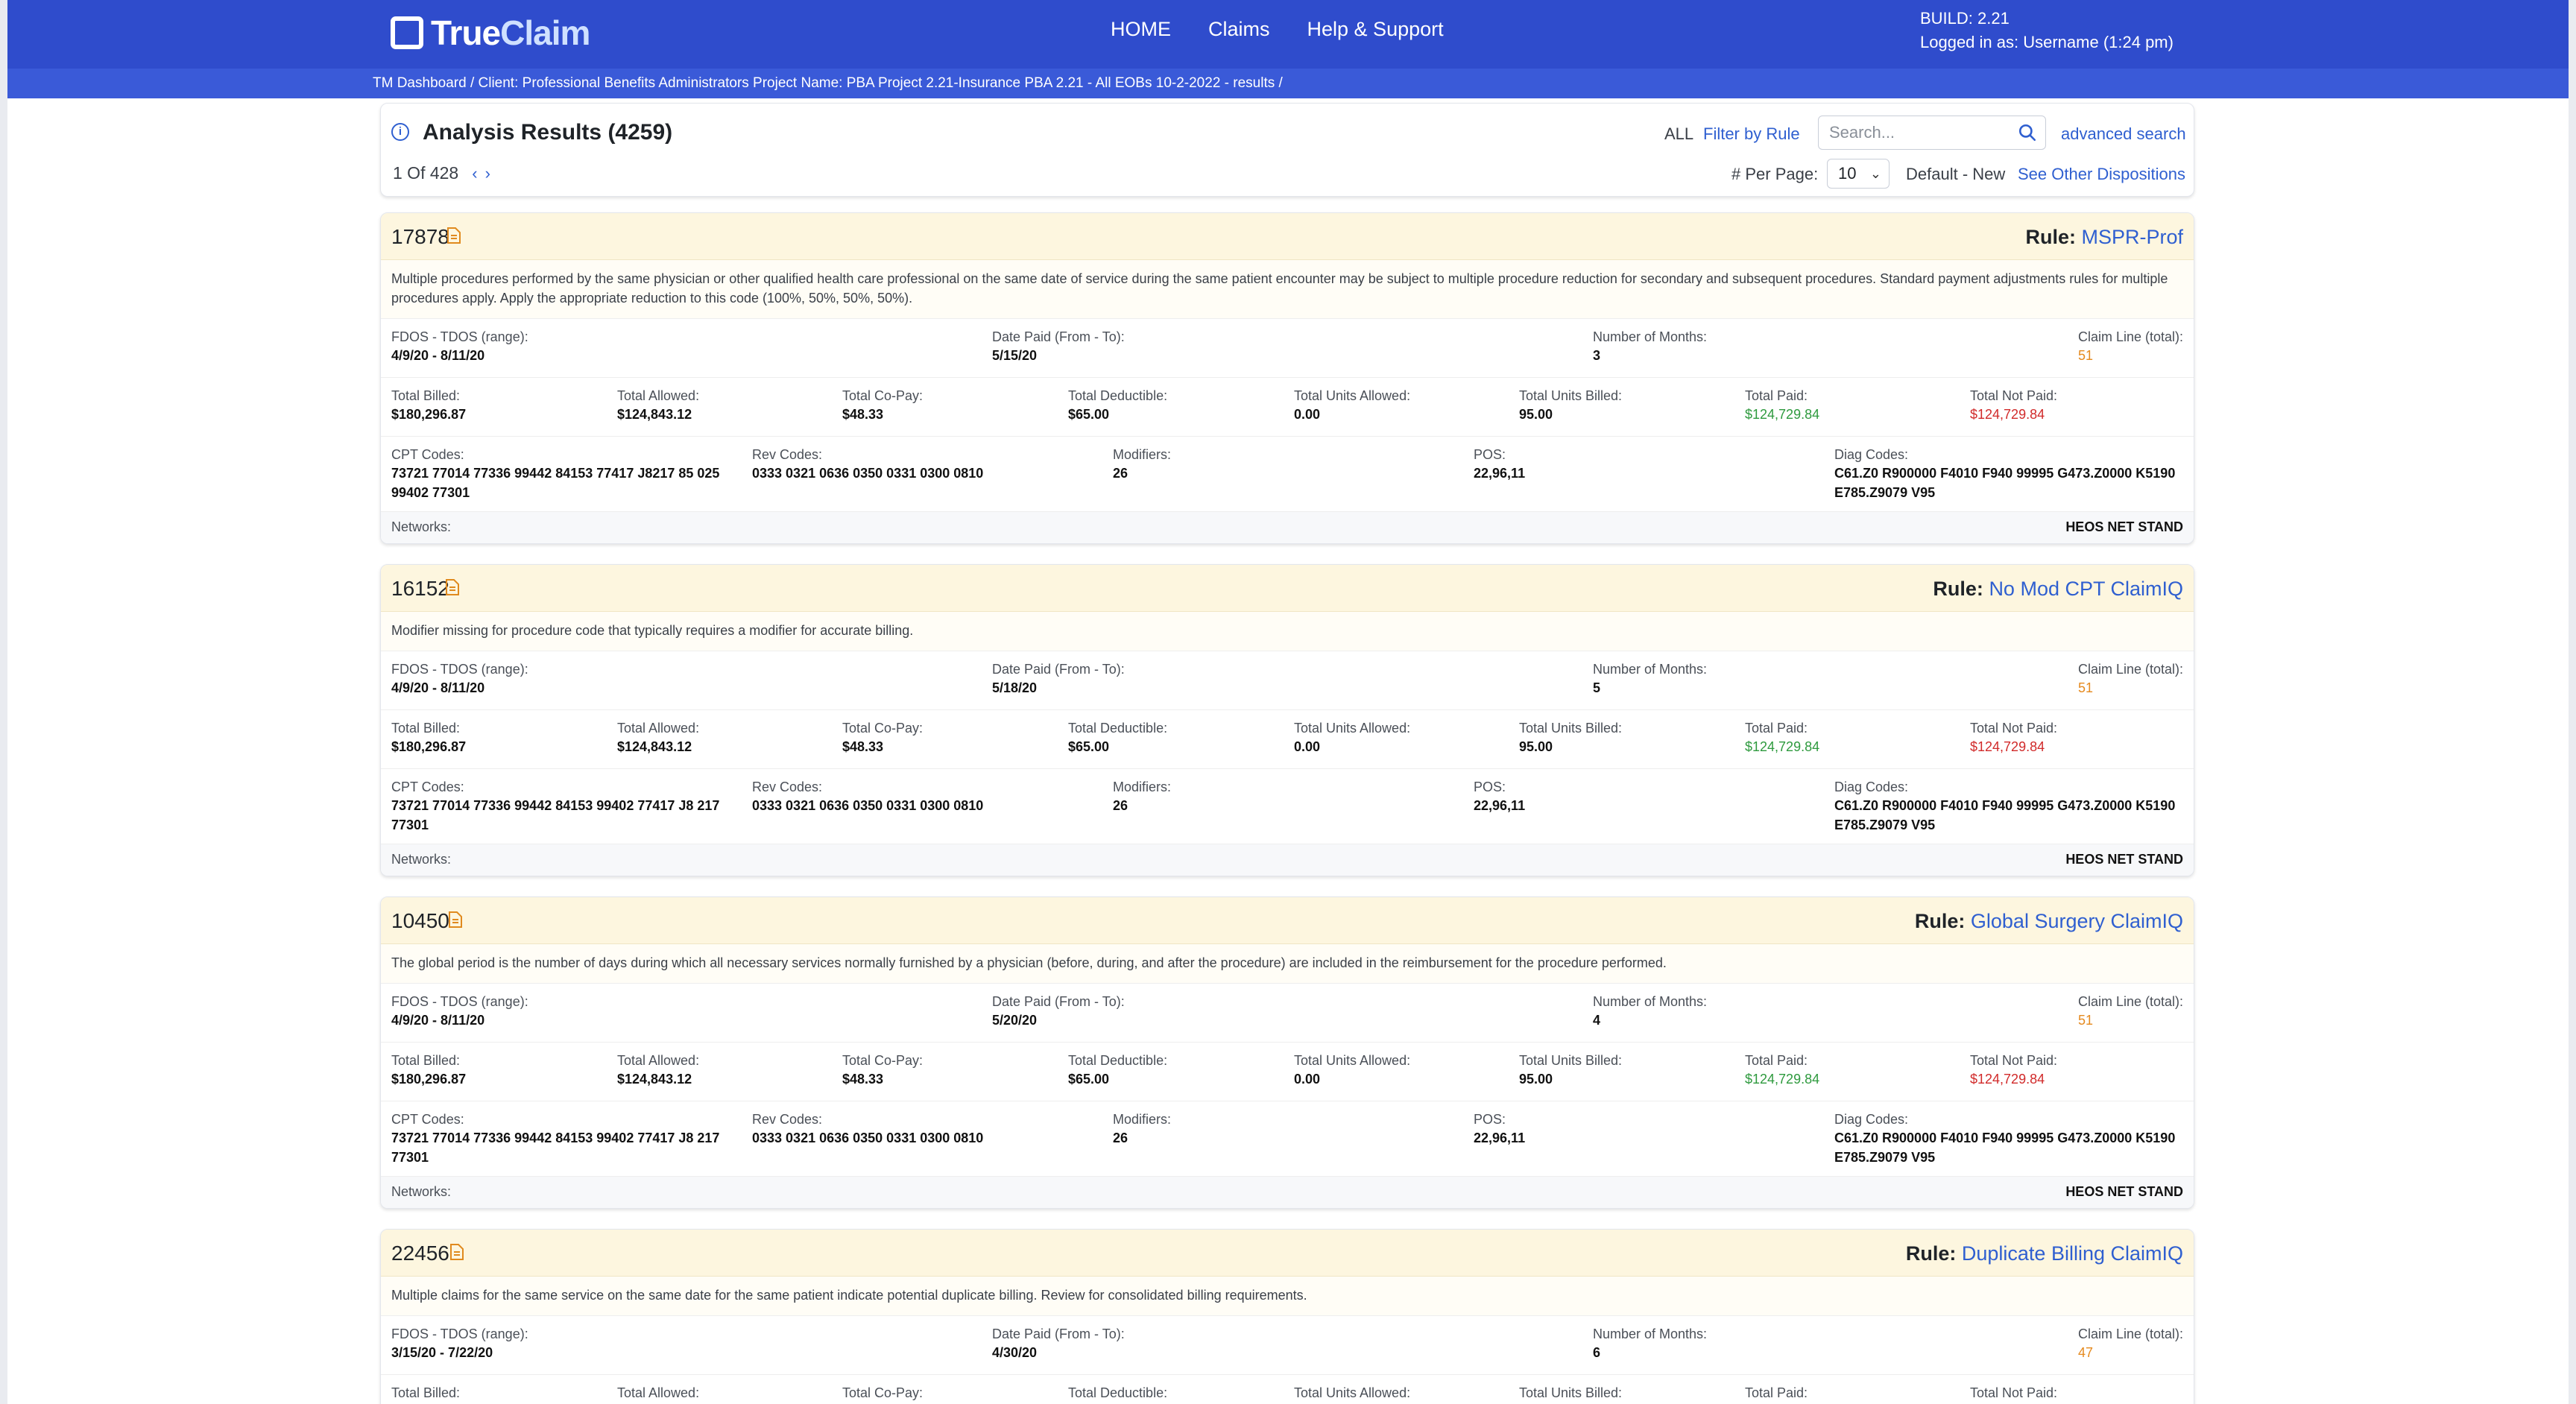 Image resolution: width=2576 pixels, height=1404 pixels. Describe the element at coordinates (426, 173) in the screenshot. I see `page-indicator: 1 Of 428` at that location.